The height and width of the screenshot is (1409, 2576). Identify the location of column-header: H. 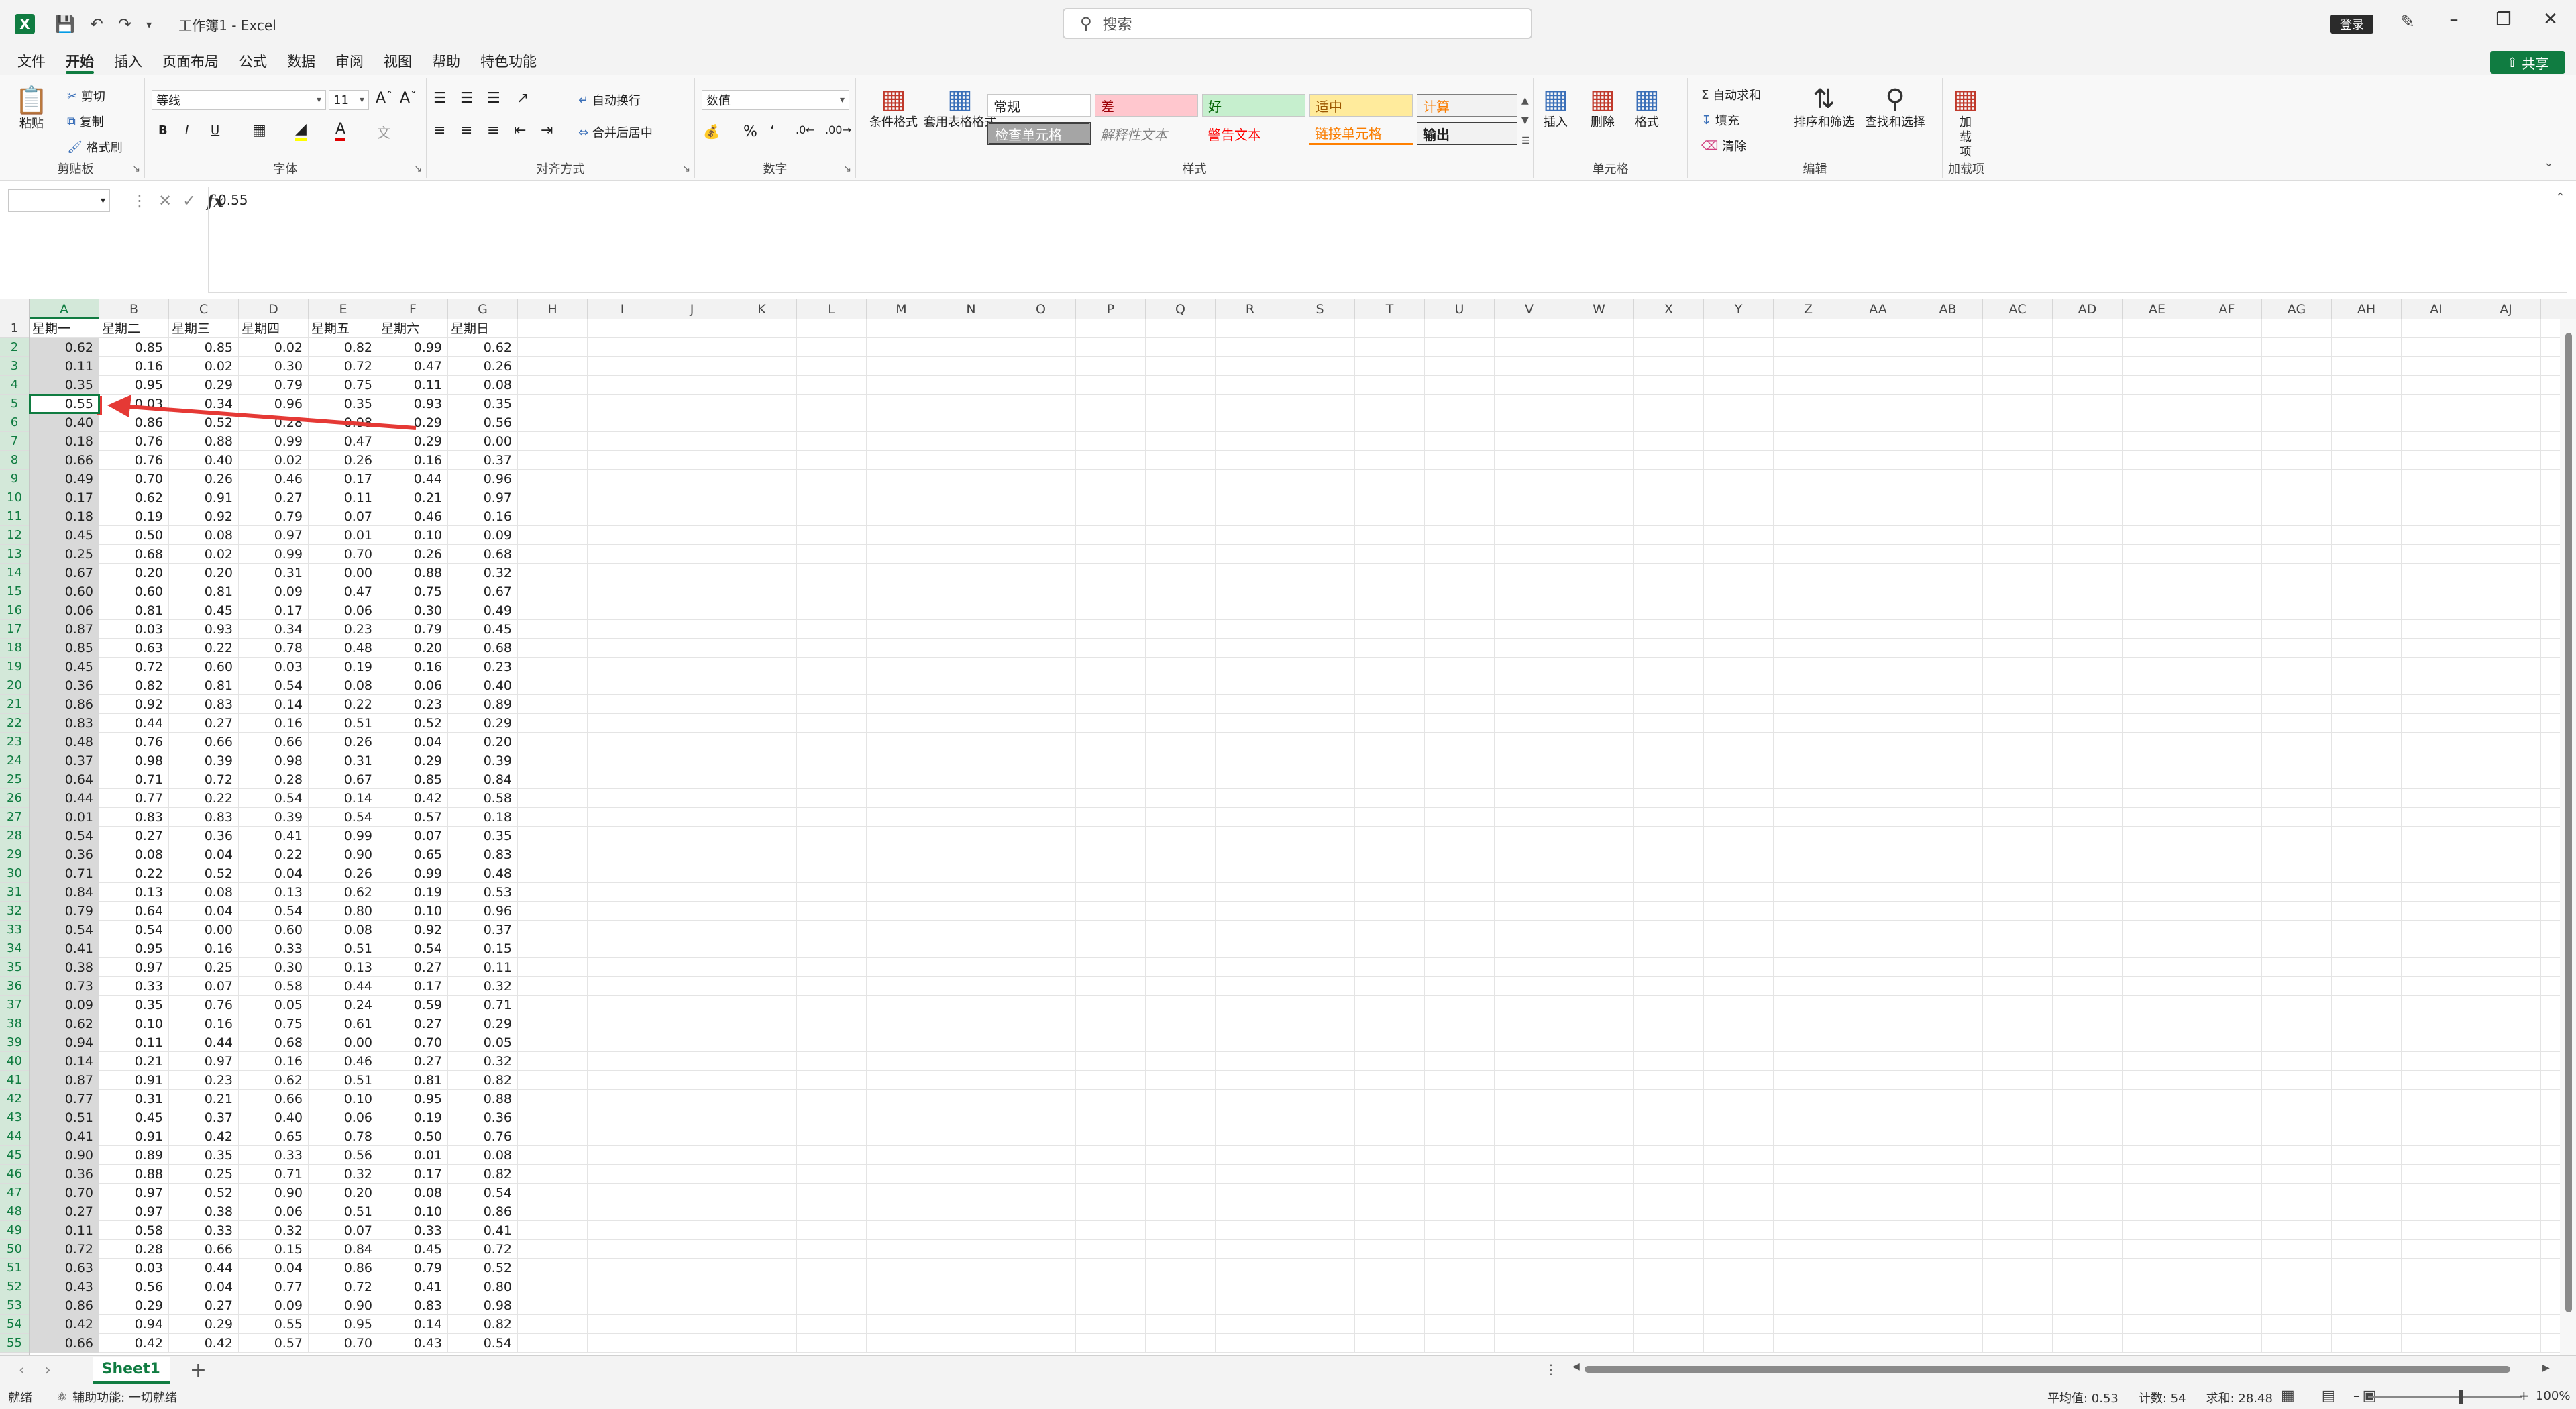
(553, 309).